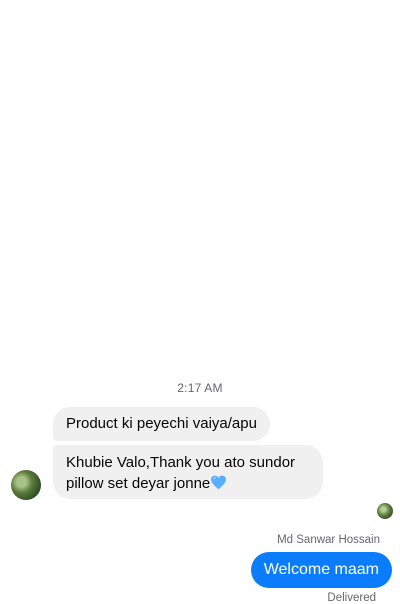  Describe the element at coordinates (385, 511) in the screenshot. I see `read-receipt-avatar` at that location.